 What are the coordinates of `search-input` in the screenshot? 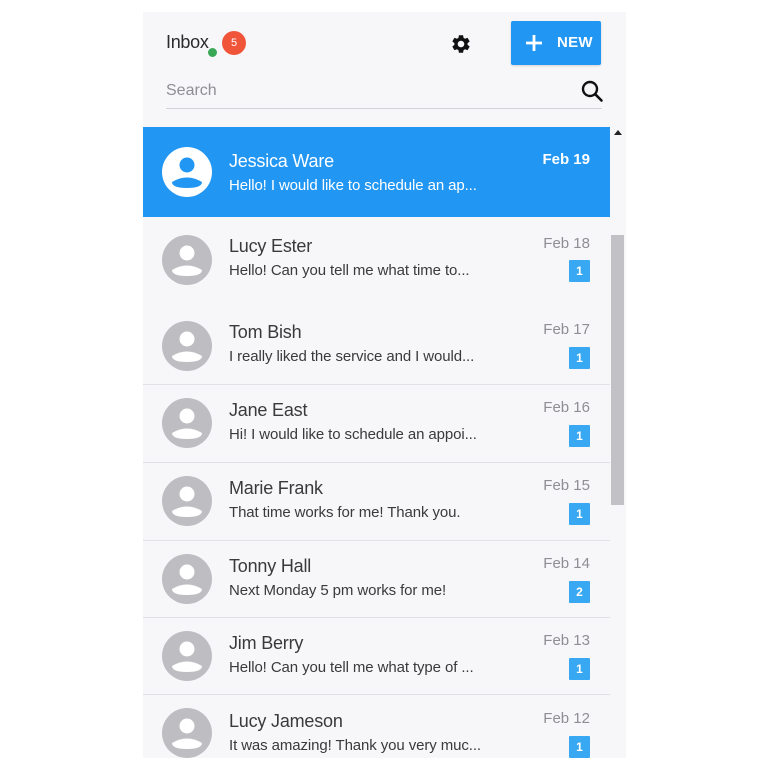 It's located at (366, 91).